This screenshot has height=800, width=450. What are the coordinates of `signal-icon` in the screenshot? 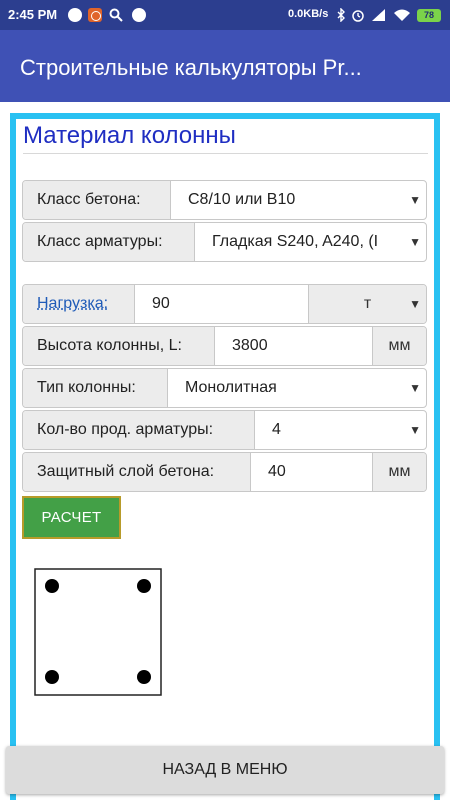 It's located at (378, 15).